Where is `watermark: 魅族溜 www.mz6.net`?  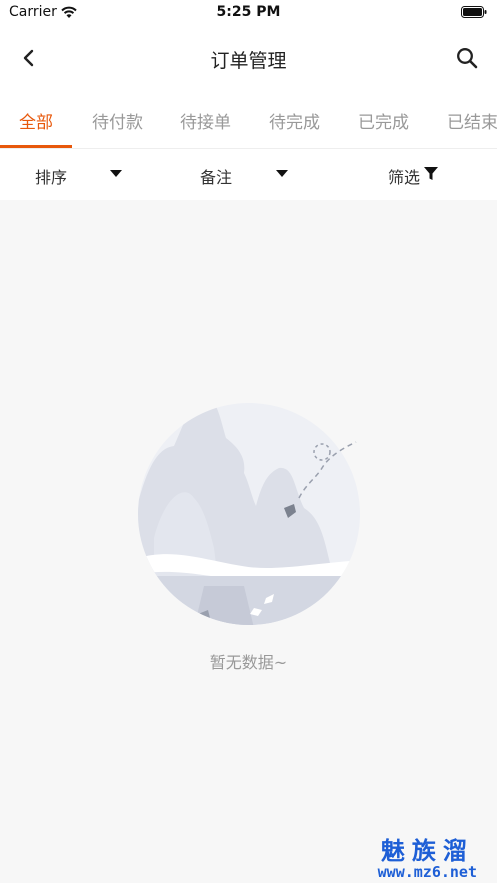 watermark: 魅族溜 www.mz6.net is located at coordinates (427, 859).